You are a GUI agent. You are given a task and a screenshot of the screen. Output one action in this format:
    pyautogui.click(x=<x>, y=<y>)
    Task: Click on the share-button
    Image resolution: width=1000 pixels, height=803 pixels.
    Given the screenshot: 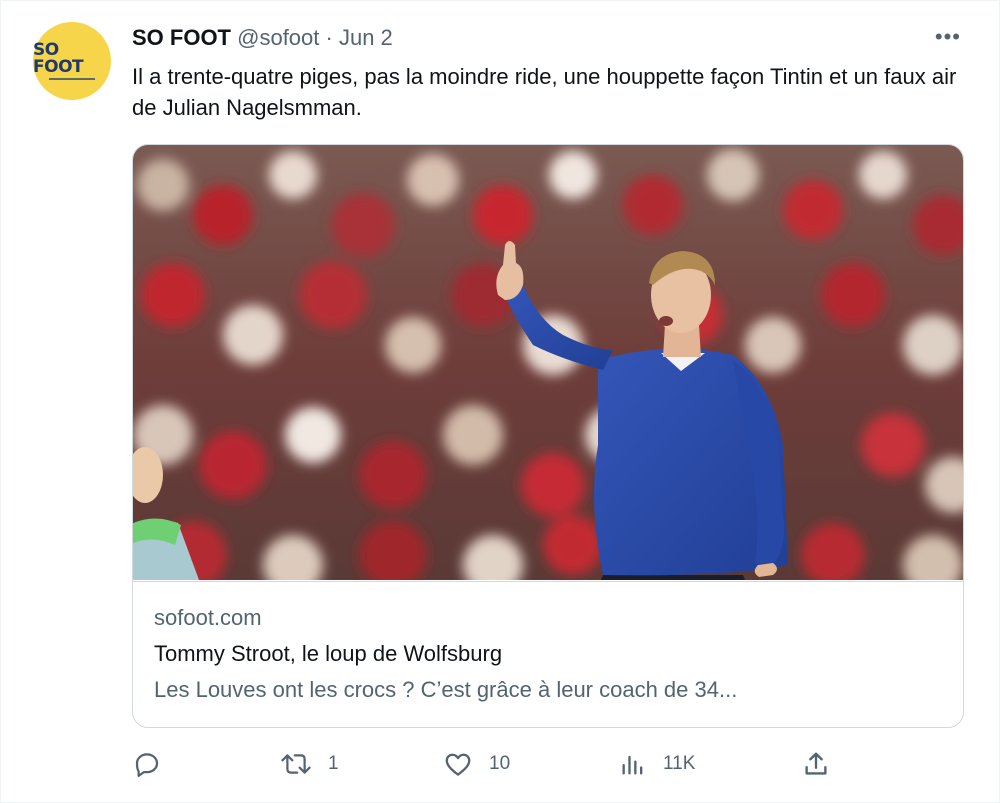 What is the action you would take?
    pyautogui.click(x=816, y=764)
    